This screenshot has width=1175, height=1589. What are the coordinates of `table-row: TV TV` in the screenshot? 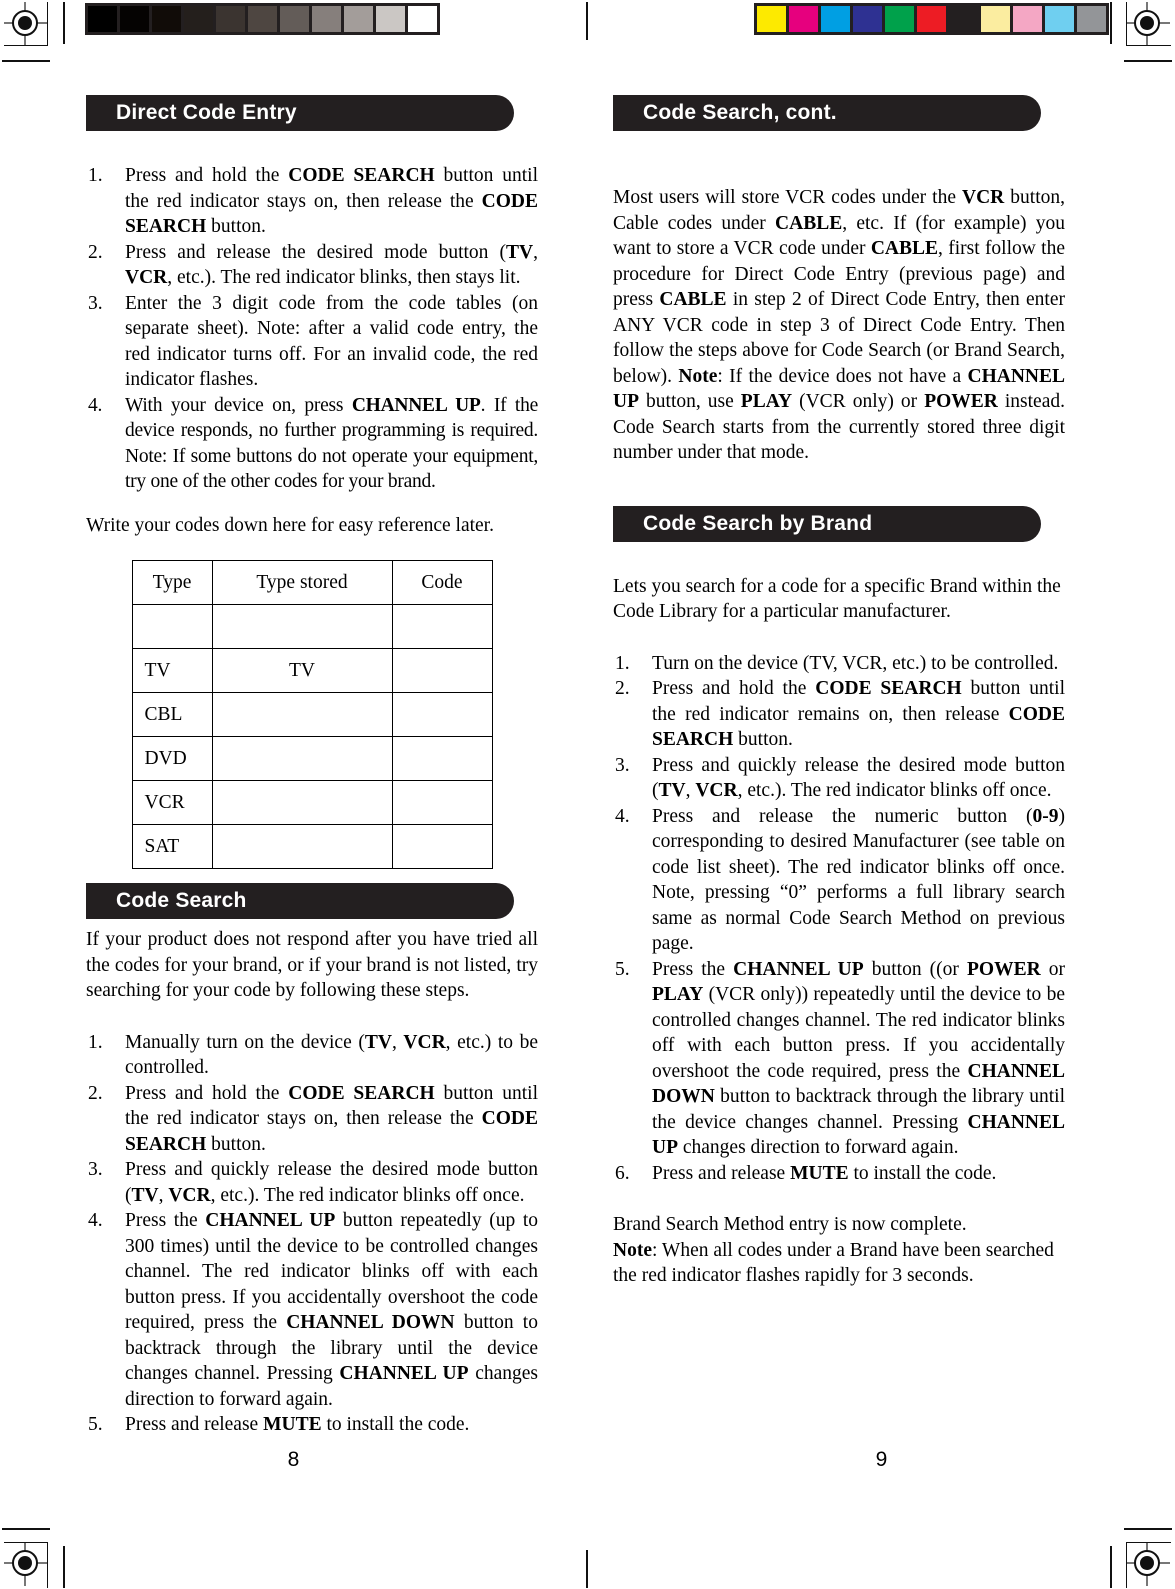 It's located at (312, 670).